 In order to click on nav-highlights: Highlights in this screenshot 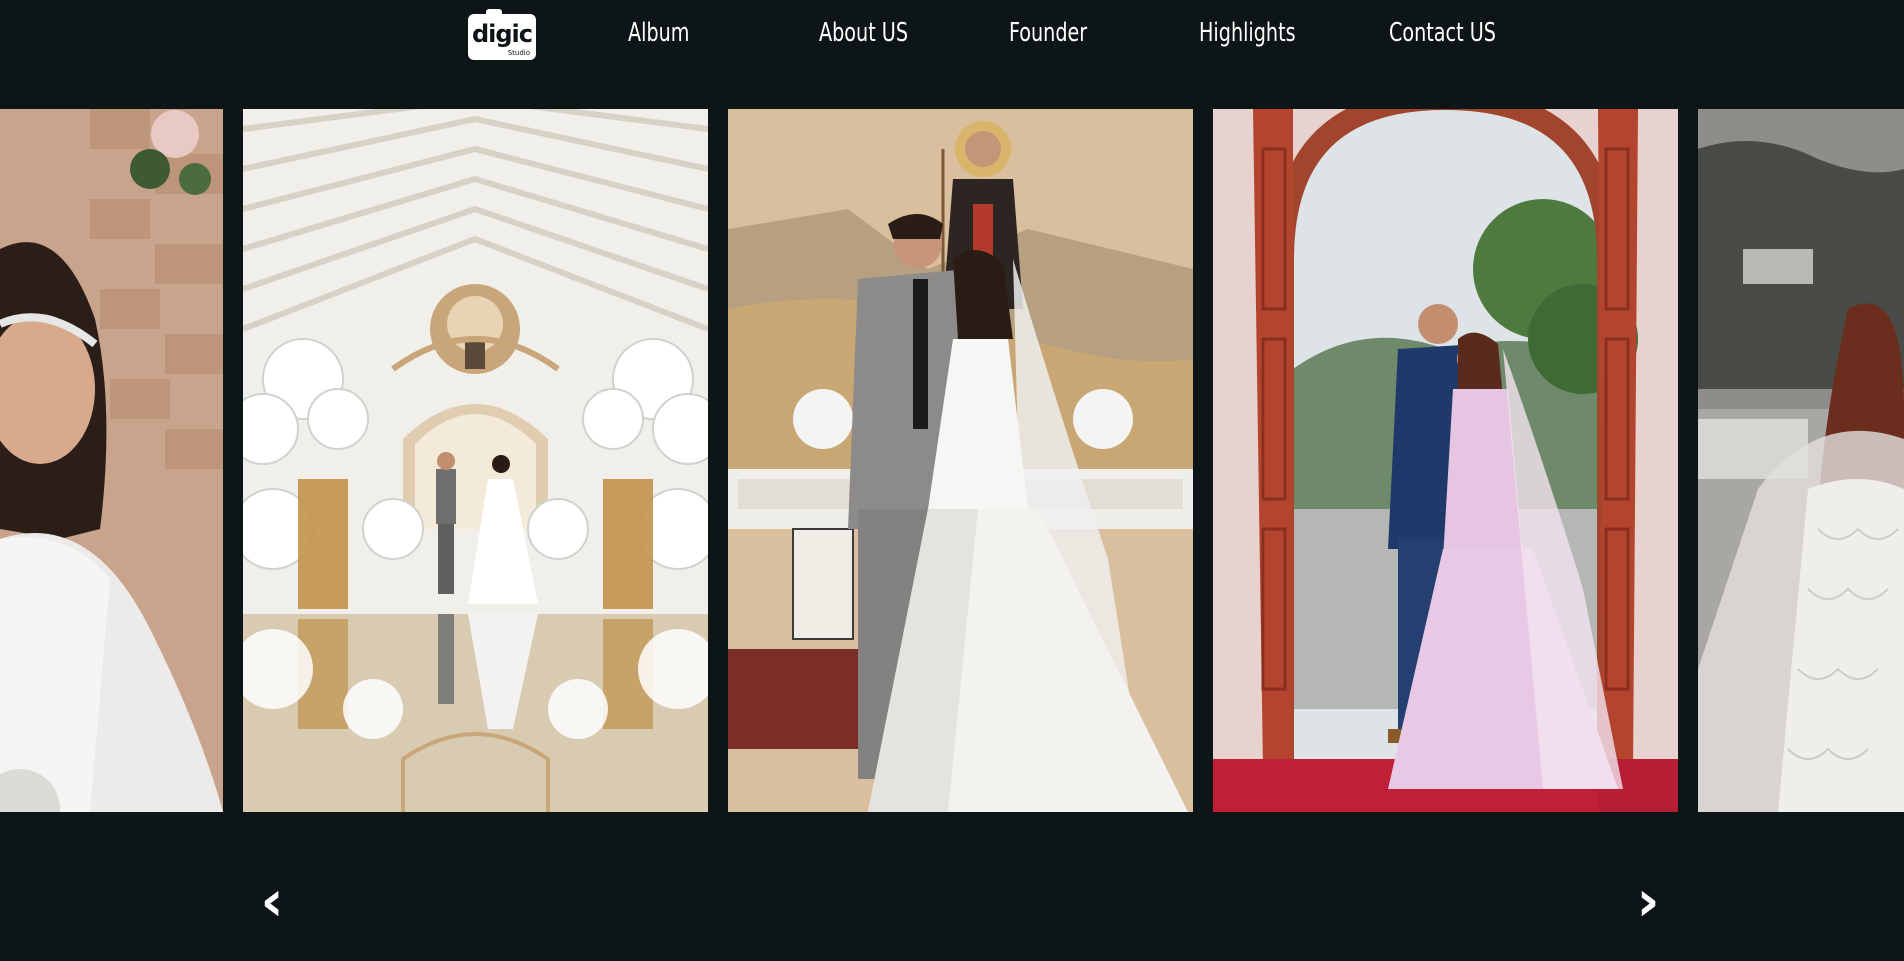, I will do `click(1247, 33)`.